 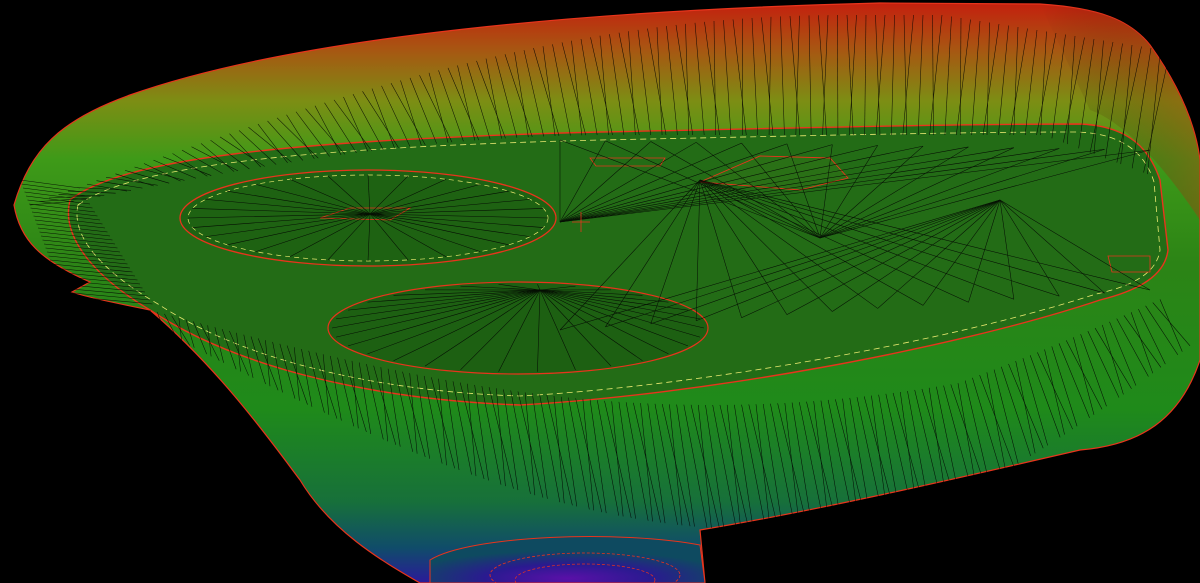 I want to click on upper-left-basin, so click(x=368, y=218).